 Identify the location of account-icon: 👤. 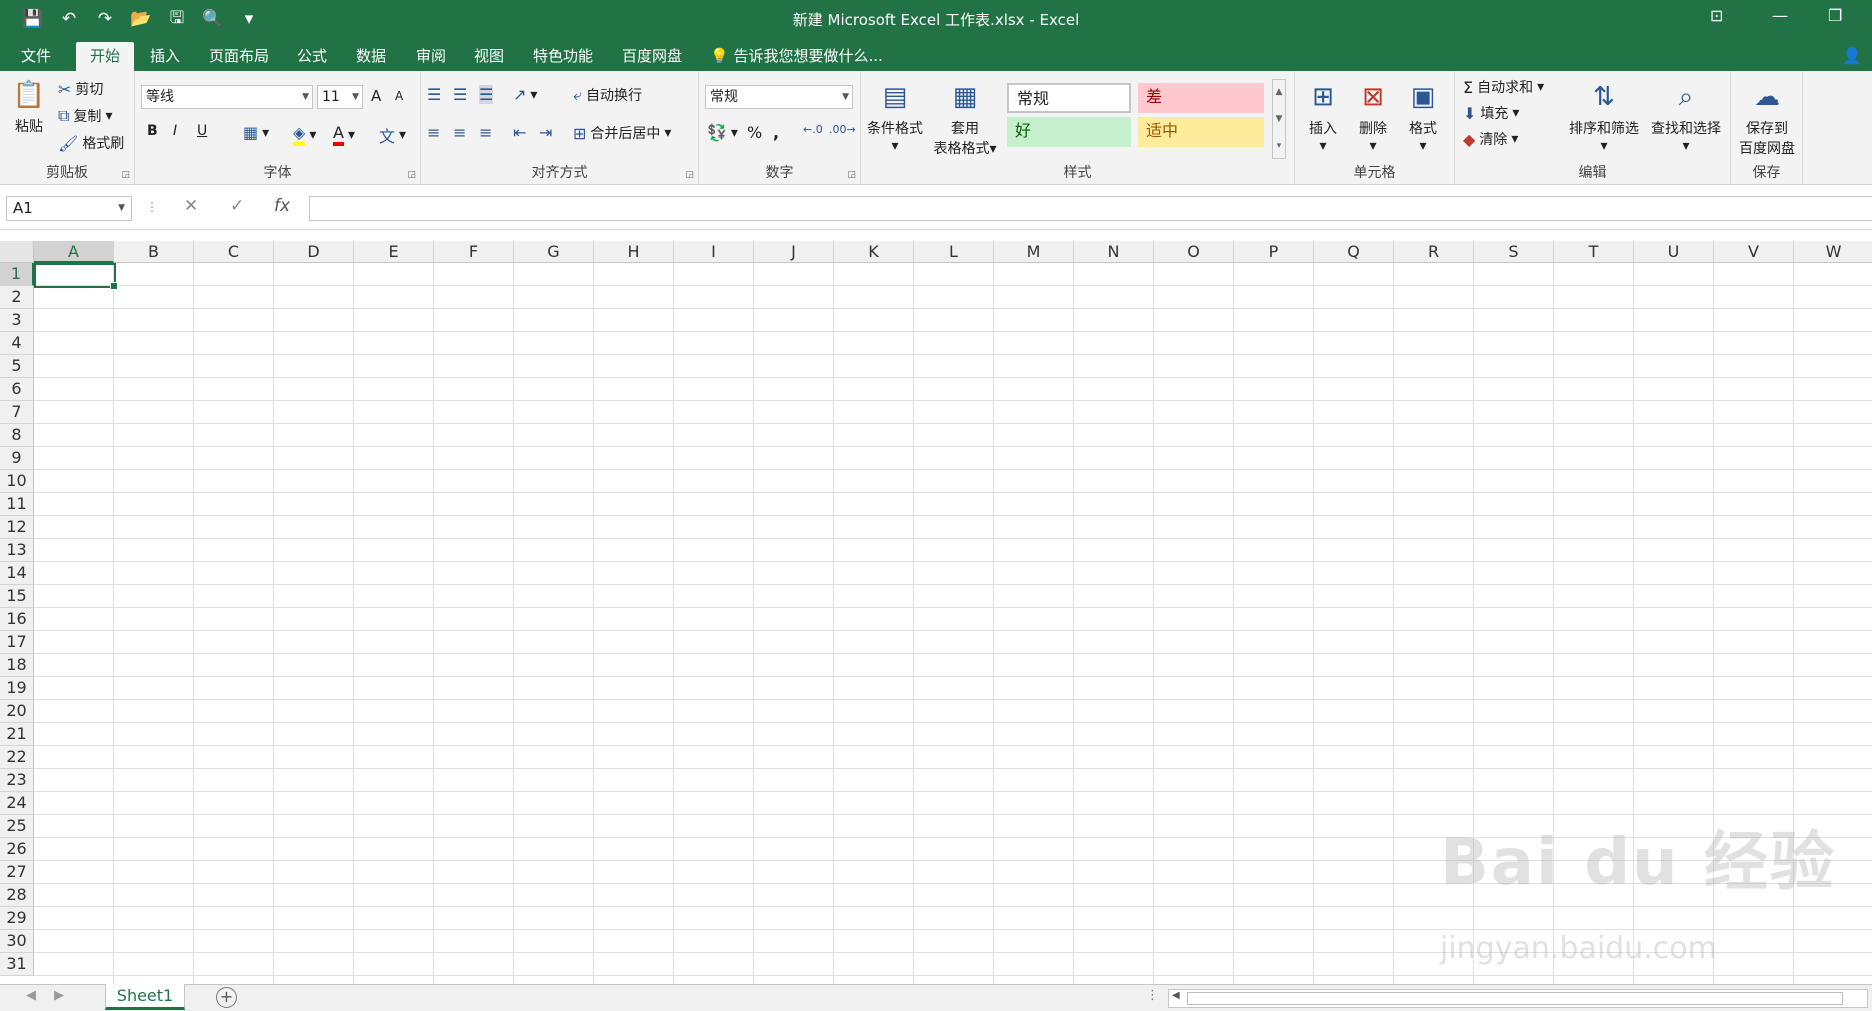
(1852, 55).